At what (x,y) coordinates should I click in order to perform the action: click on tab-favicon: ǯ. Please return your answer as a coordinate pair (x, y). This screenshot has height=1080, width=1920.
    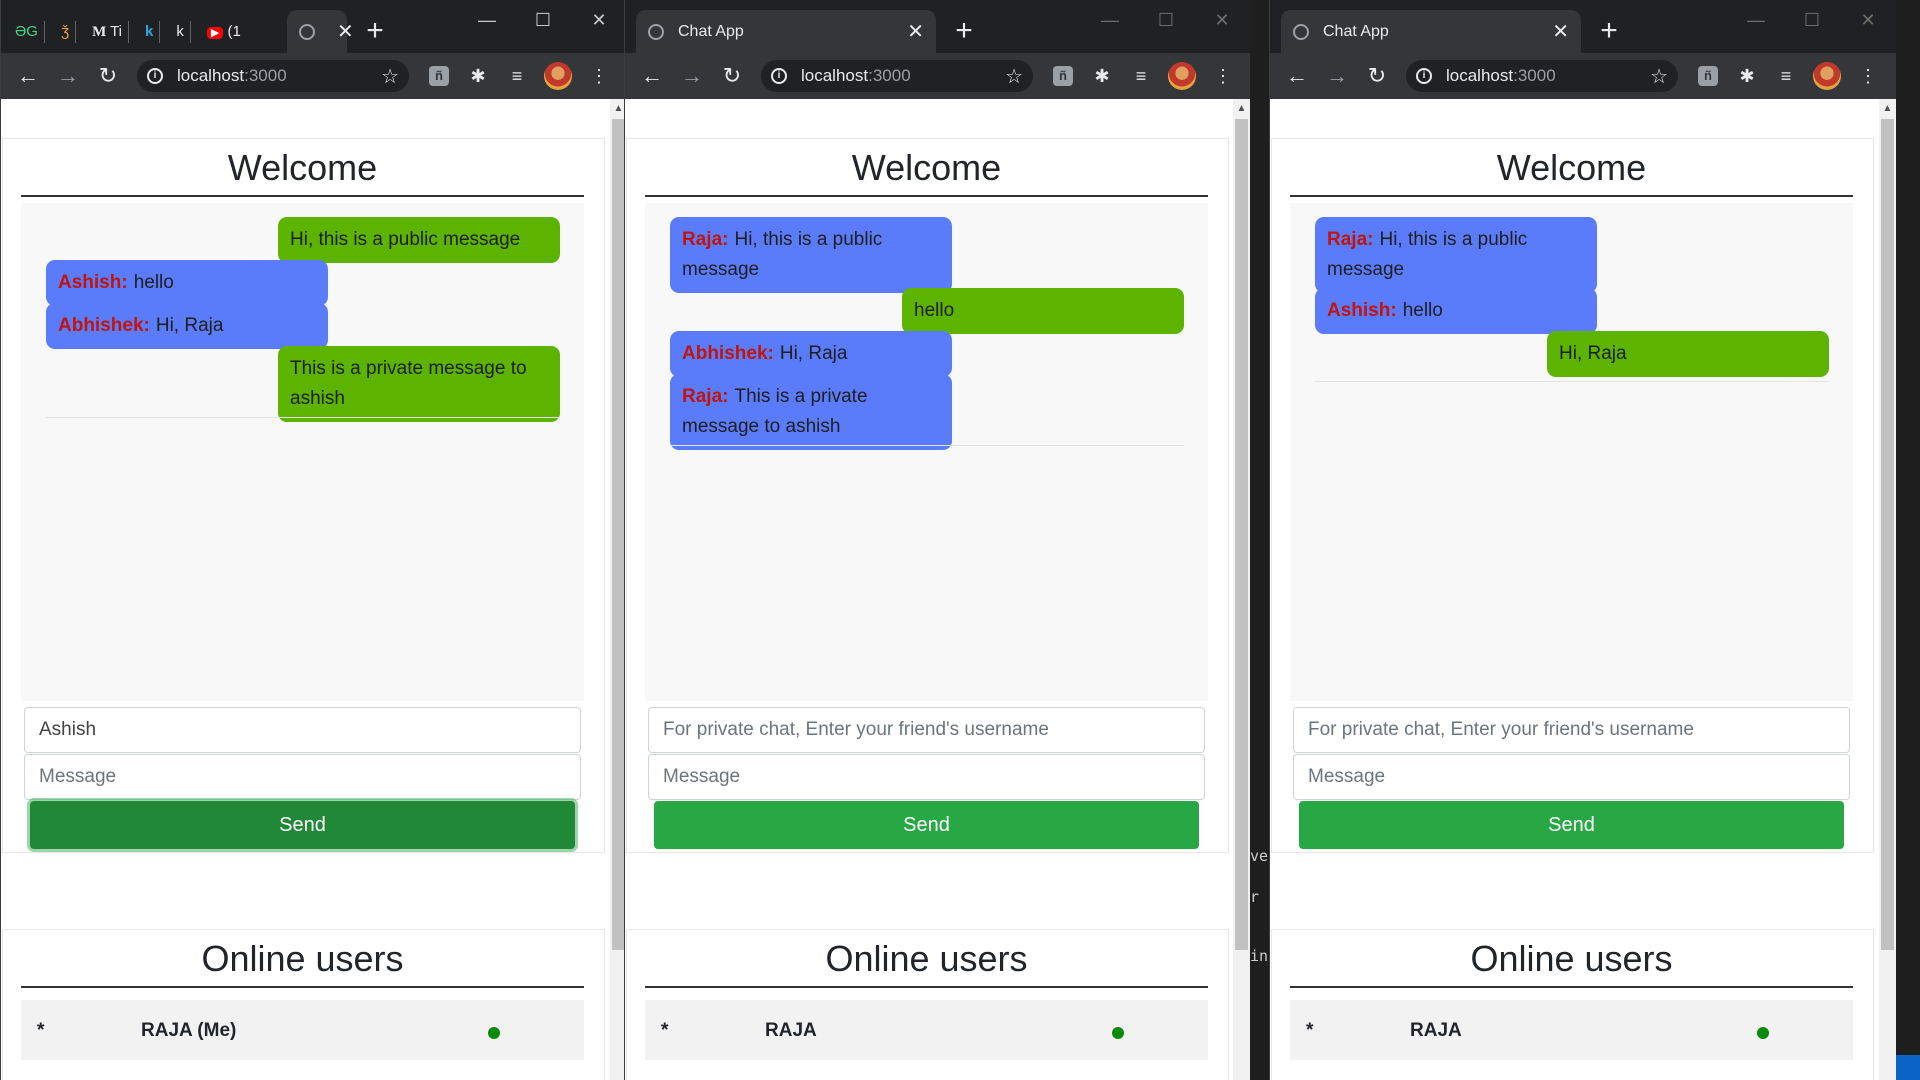
    Looking at the image, I should click on (66, 32).